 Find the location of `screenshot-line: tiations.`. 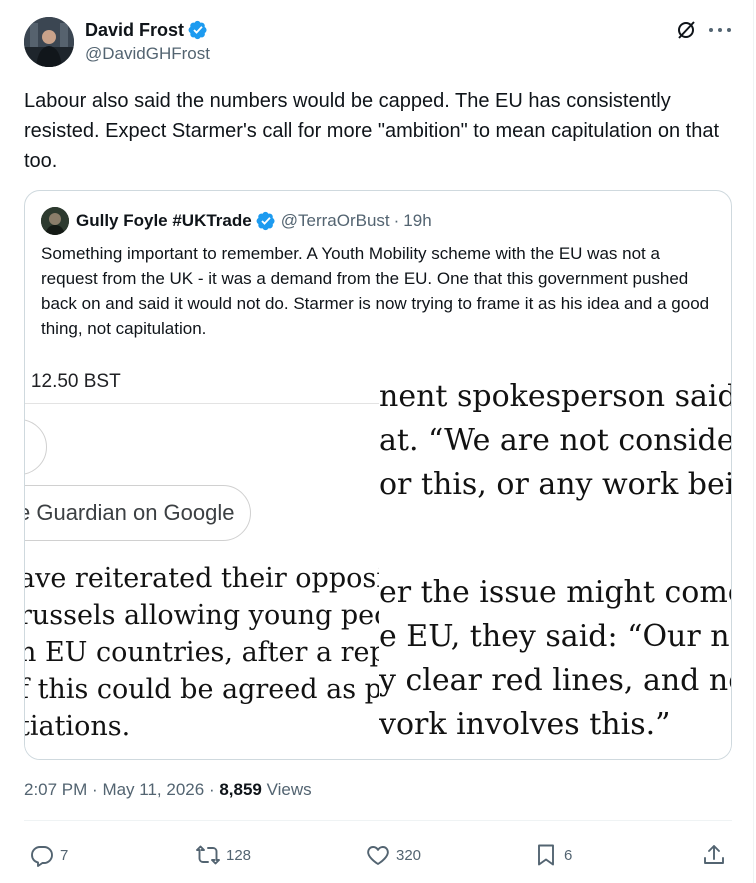

screenshot-line: tiations. is located at coordinates (78, 726).